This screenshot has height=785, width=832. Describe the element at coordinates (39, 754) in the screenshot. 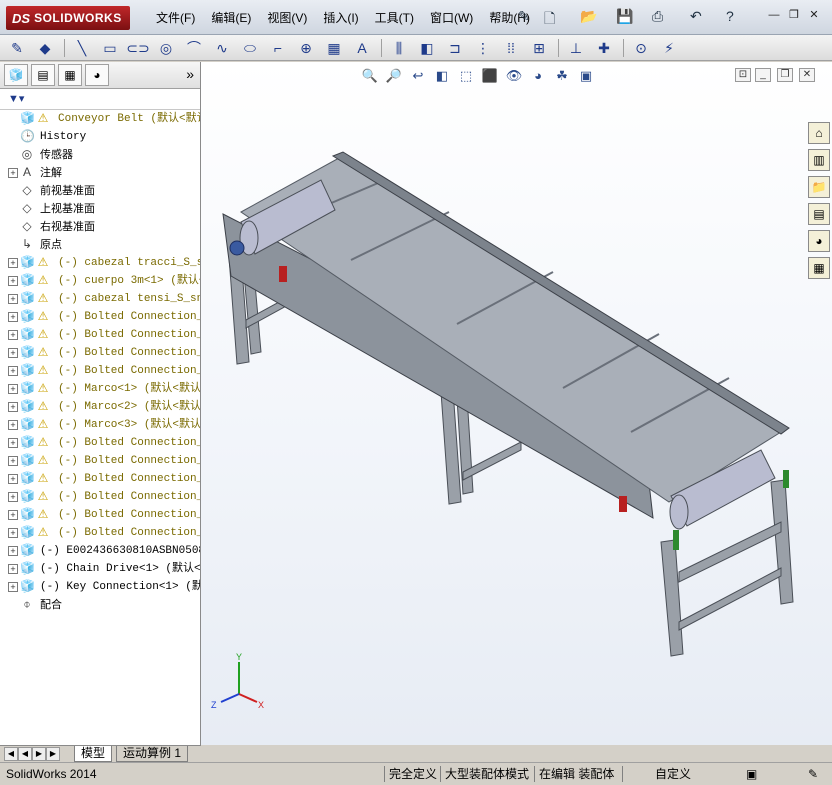

I see `next-tab-icon: ▶` at that location.